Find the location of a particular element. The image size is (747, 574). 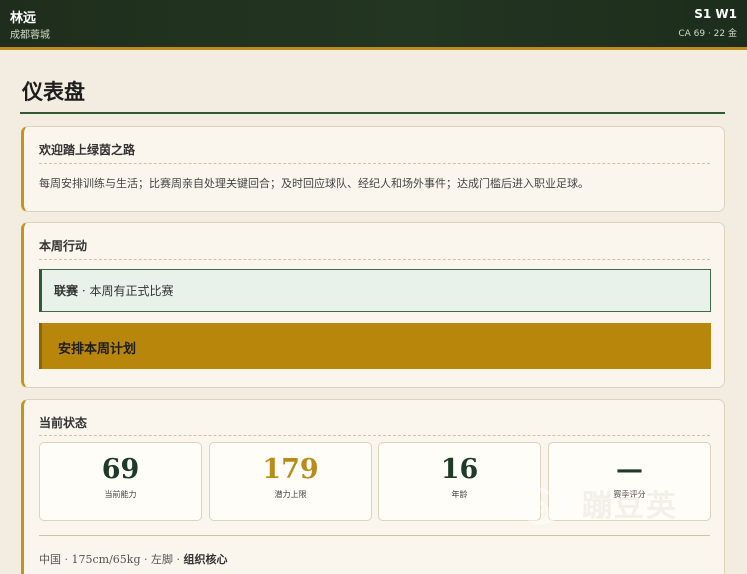

profile-text: 中国 · 175cm/65kg · 左脚 · is located at coordinates (111, 559).